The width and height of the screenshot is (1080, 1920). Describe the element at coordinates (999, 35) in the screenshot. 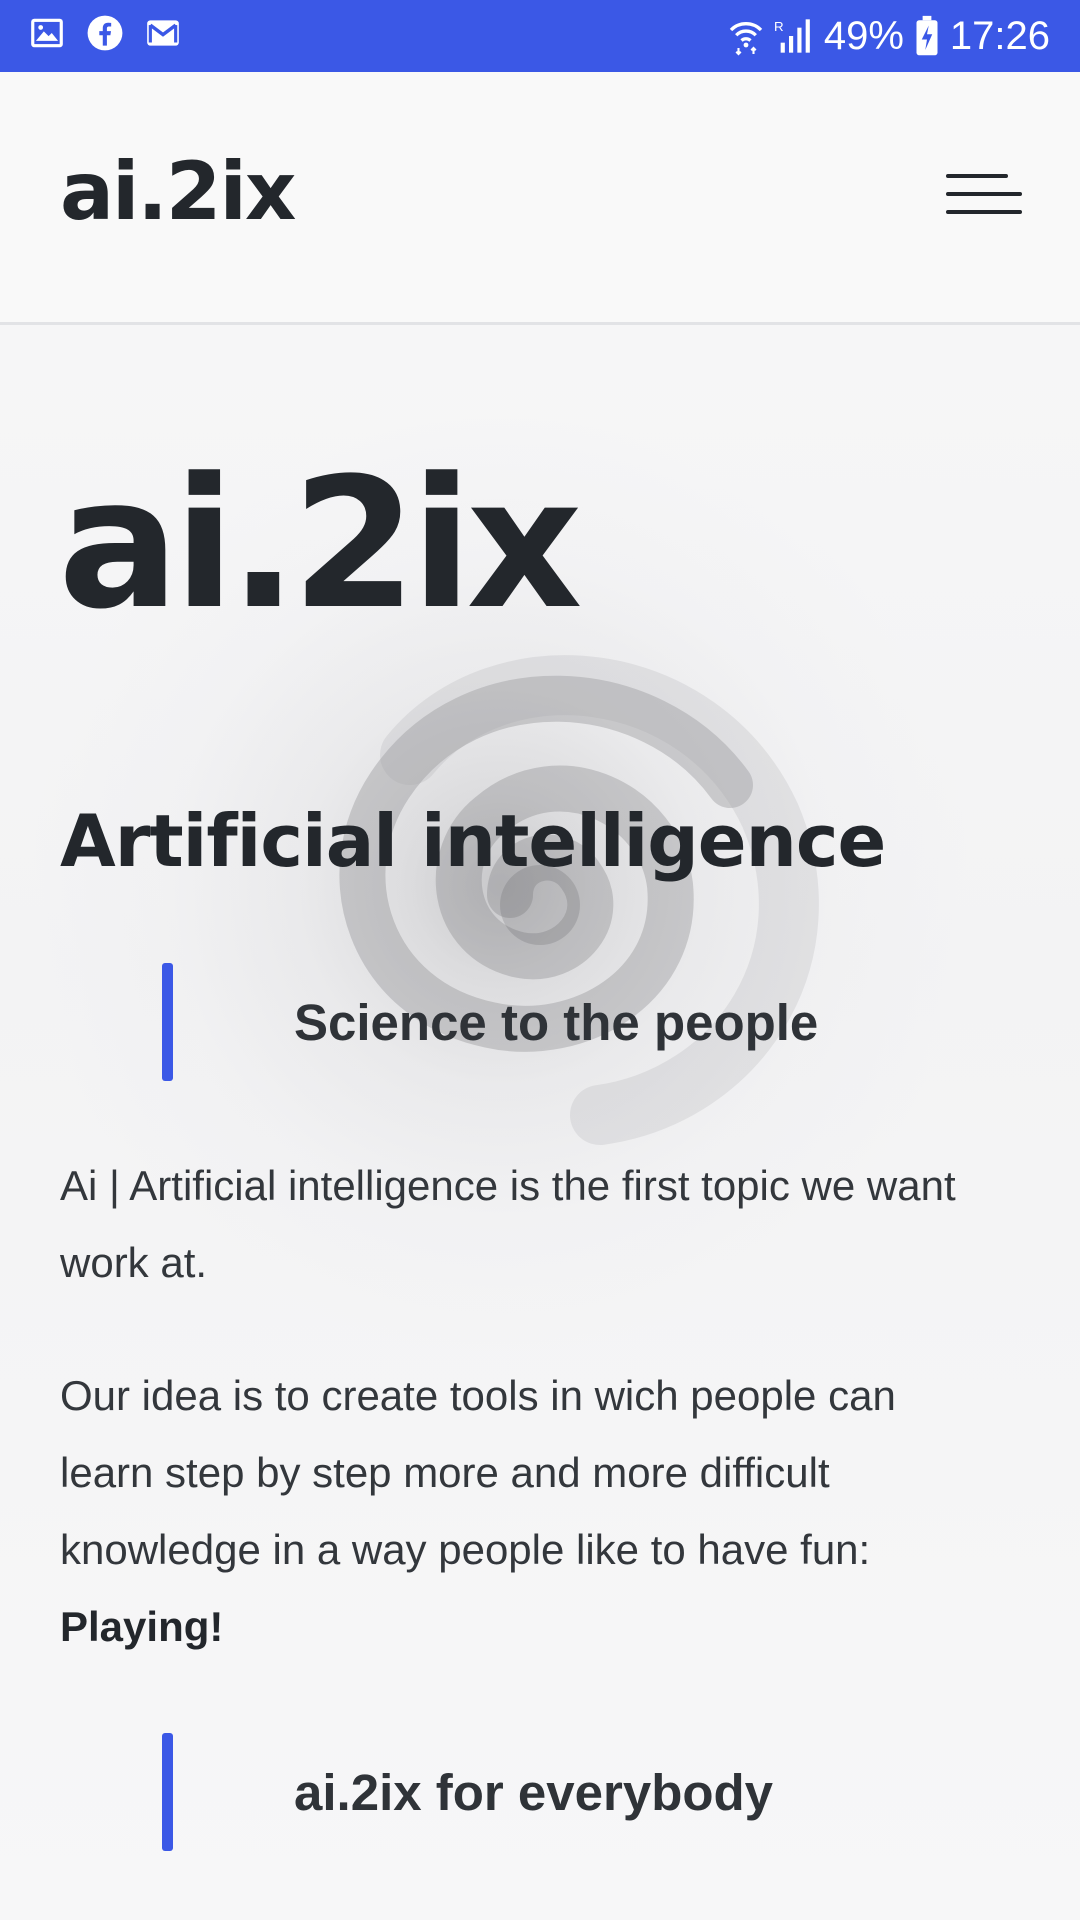

I see `status-time: 17:26` at that location.